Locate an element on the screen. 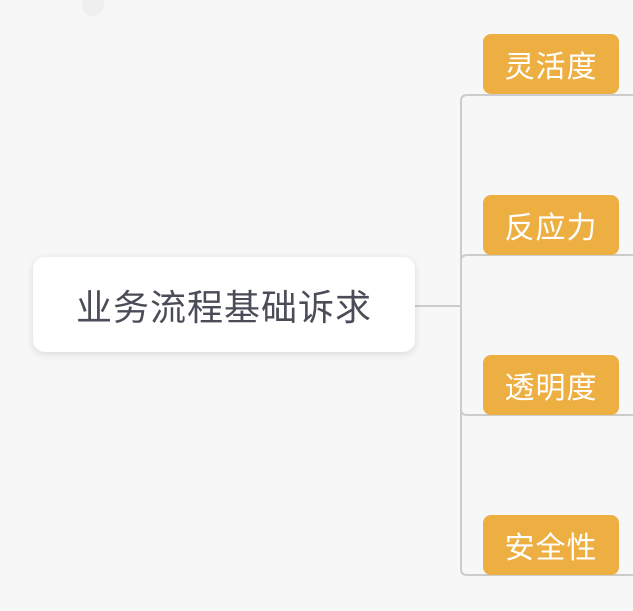  topic-node-flexibility: 灵活度 is located at coordinates (551, 64).